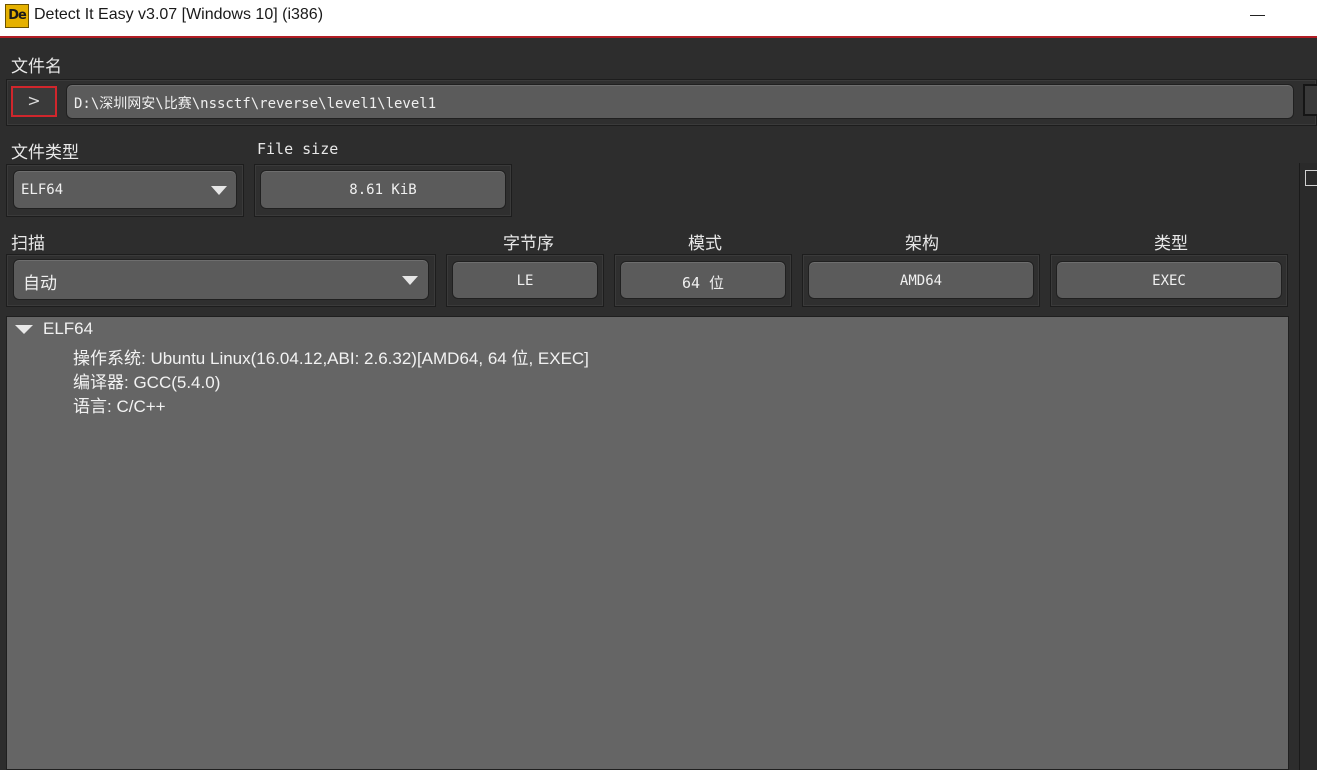 The height and width of the screenshot is (770, 1317). Describe the element at coordinates (680, 101) in the screenshot. I see `file-path-field: D:\深圳网安\比赛\nssctf\reverse\level1\level1` at that location.